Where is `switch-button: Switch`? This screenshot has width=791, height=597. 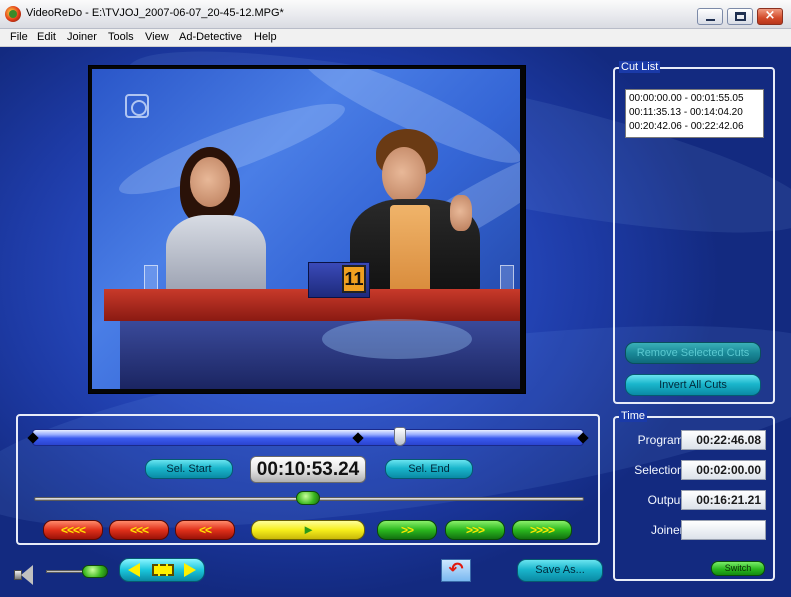 switch-button: Switch is located at coordinates (738, 568).